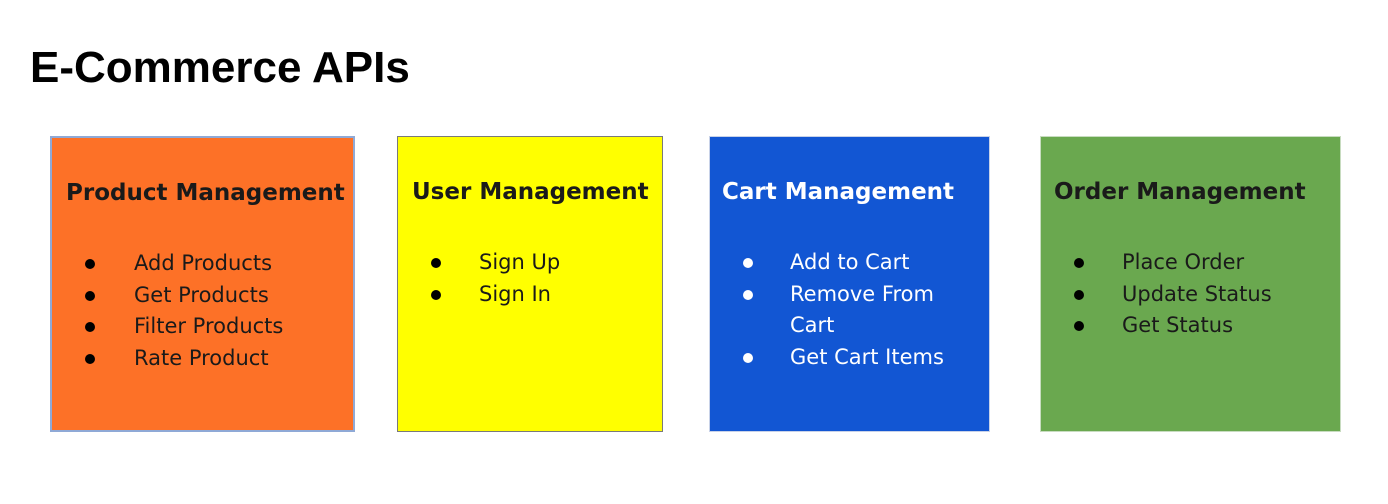 The image size is (1388, 504). I want to click on list-item: Remove From Cart, so click(856, 310).